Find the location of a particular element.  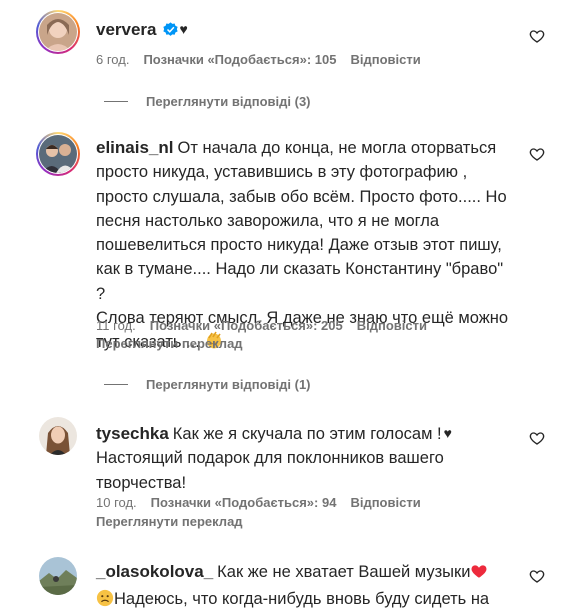

verified-badge-icon is located at coordinates (170, 29).